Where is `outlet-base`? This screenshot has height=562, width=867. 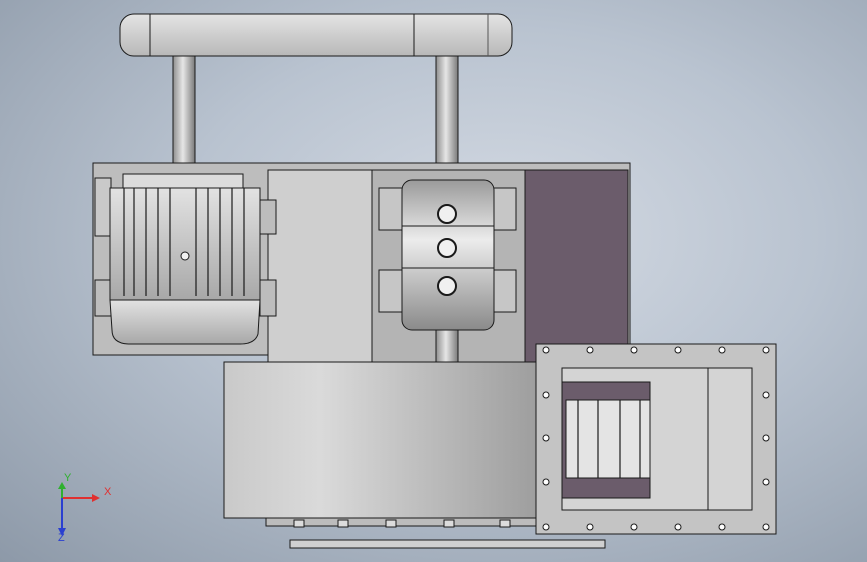 outlet-base is located at coordinates (447, 544).